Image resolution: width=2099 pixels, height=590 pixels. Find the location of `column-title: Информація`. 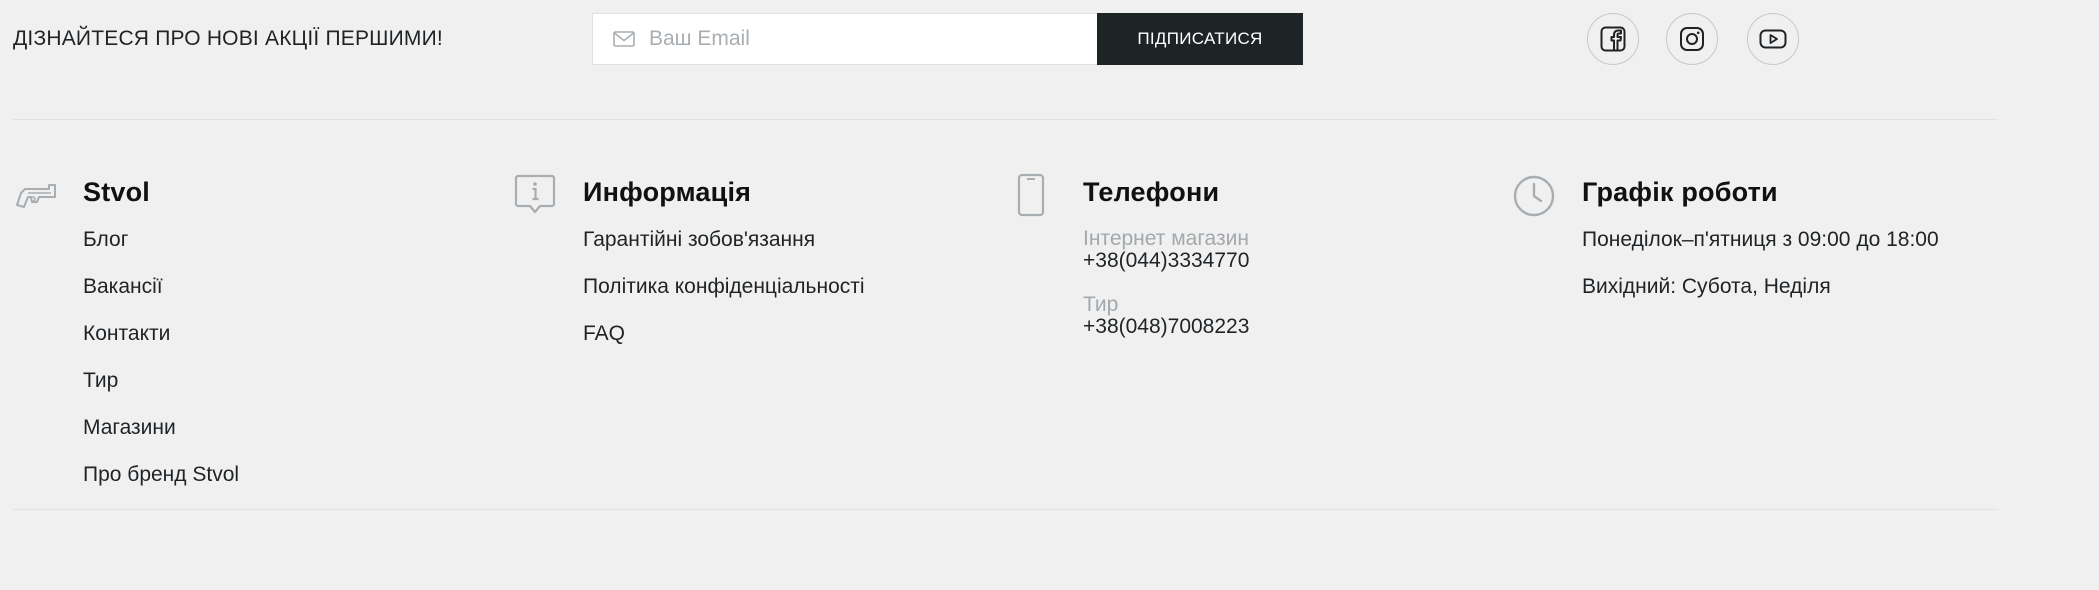

column-title: Информація is located at coordinates (667, 192).